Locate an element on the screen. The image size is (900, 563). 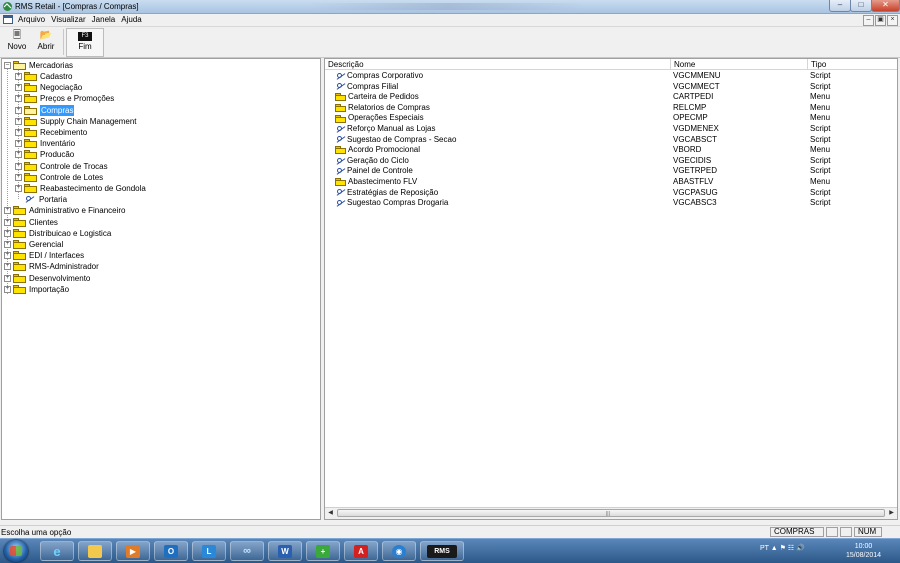
tree-node-clientes: + Clientes is located at coordinates (31, 222).